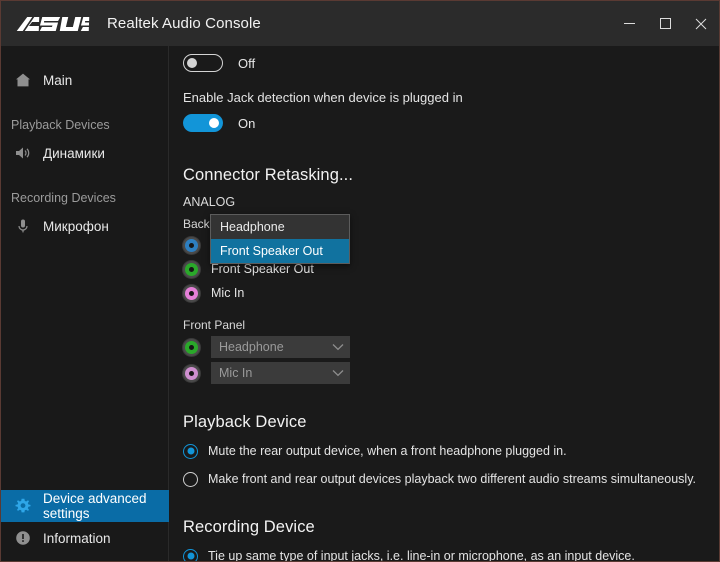  Describe the element at coordinates (360, 23) in the screenshot. I see `title-bar: Realtek Audio Console` at that location.